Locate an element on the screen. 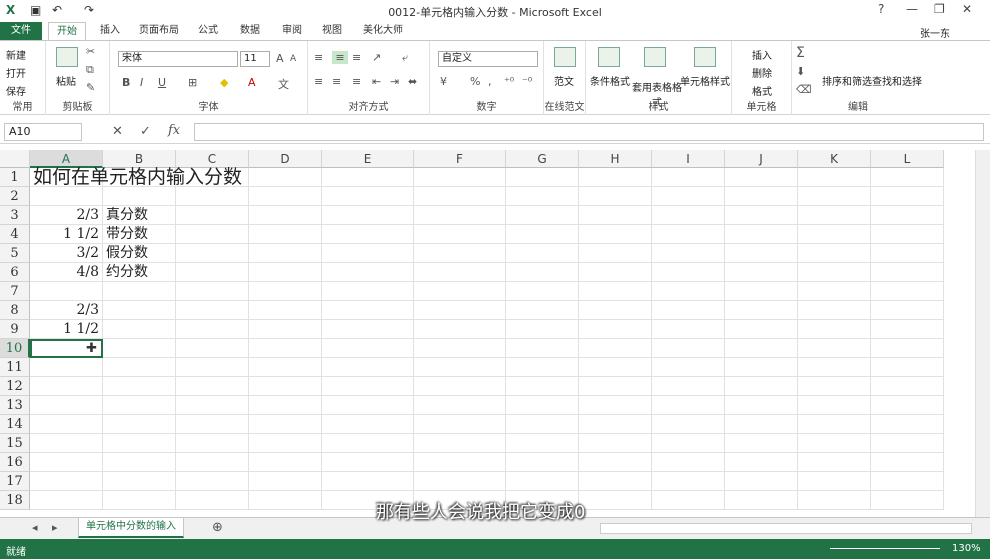 The width and height of the screenshot is (990, 559). paste-icon is located at coordinates (67, 57).